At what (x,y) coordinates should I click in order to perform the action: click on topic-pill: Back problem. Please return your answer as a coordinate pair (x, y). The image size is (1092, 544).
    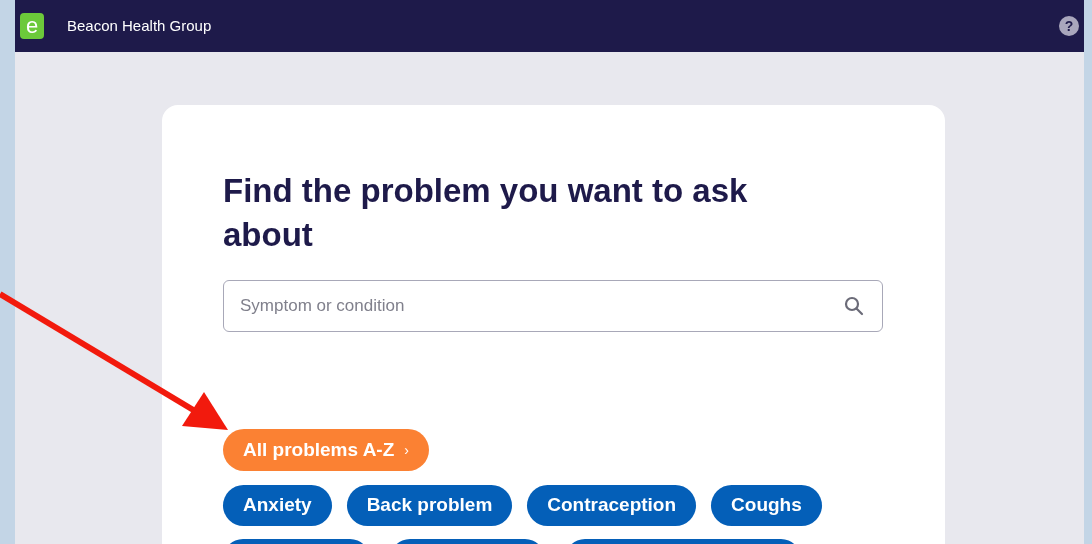
    Looking at the image, I should click on (429, 505).